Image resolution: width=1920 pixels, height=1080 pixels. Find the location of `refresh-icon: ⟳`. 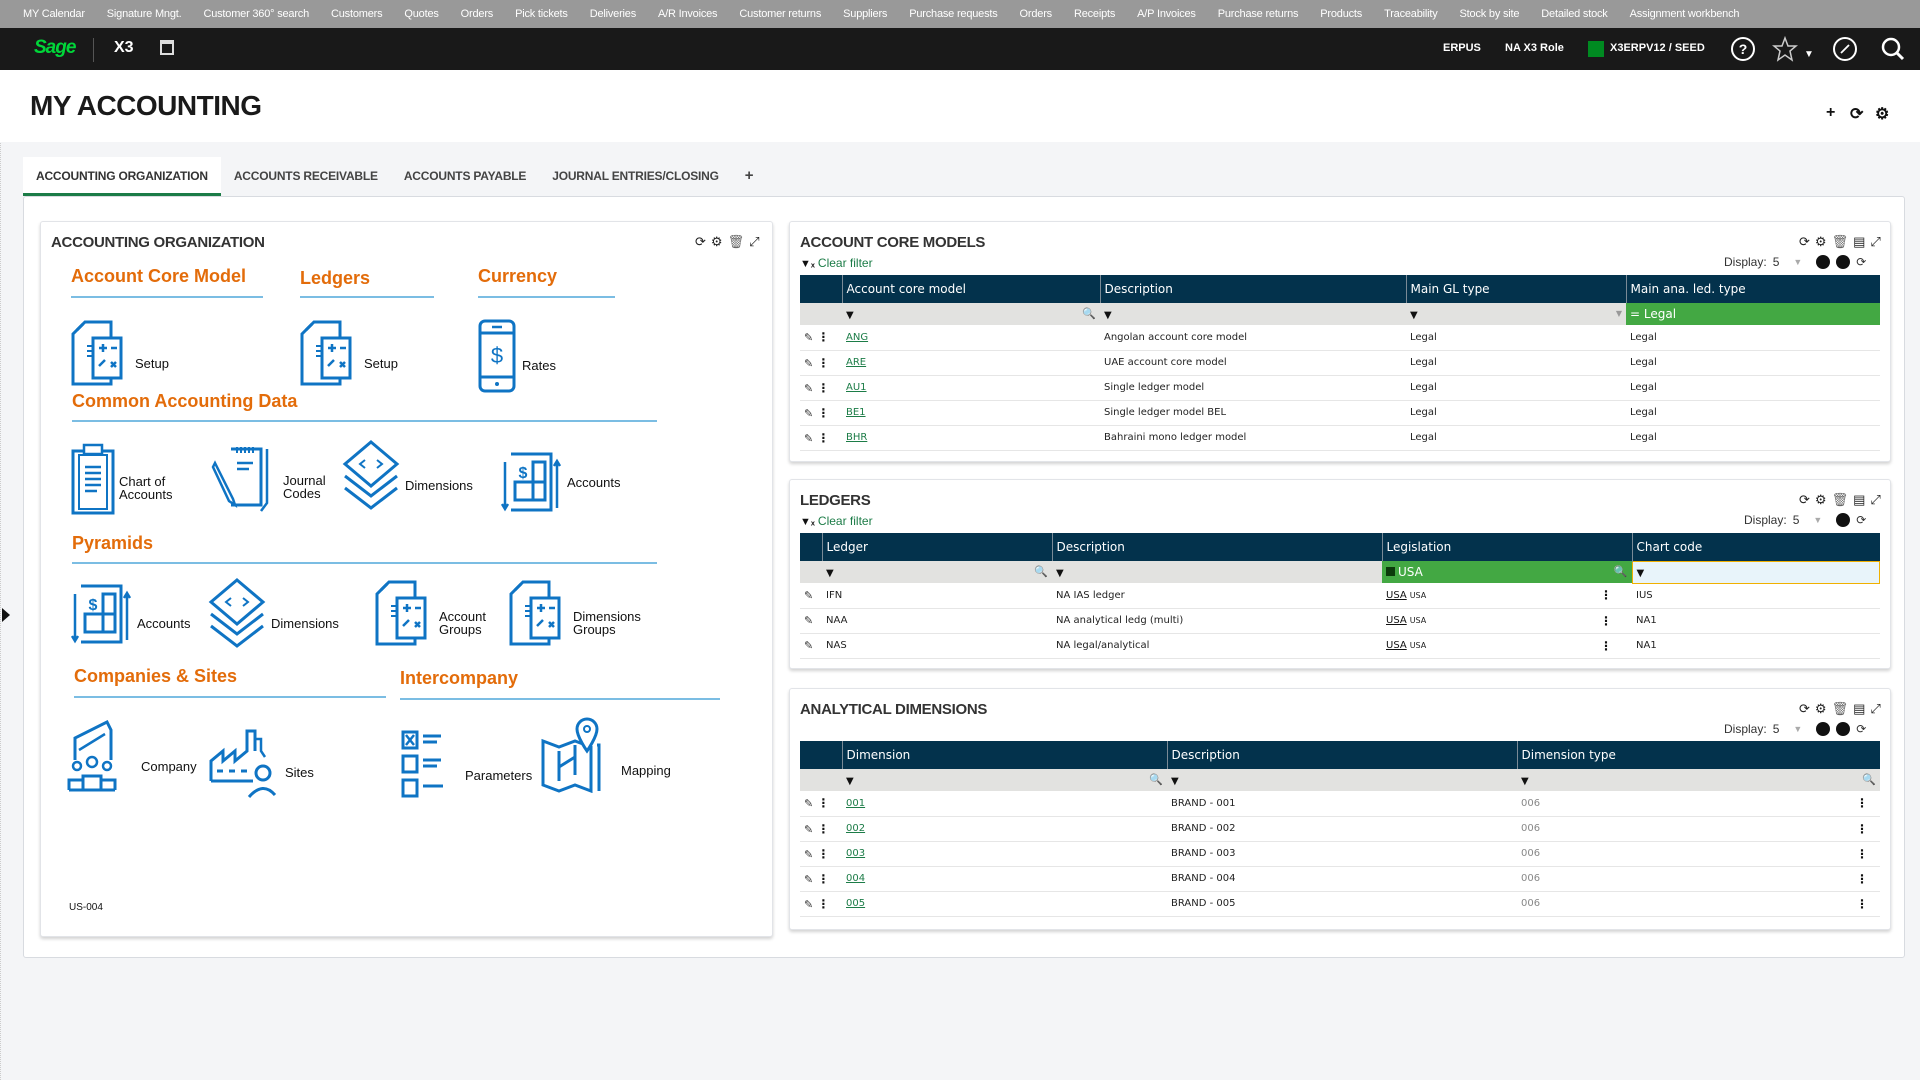

refresh-icon: ⟳ is located at coordinates (1804, 242).